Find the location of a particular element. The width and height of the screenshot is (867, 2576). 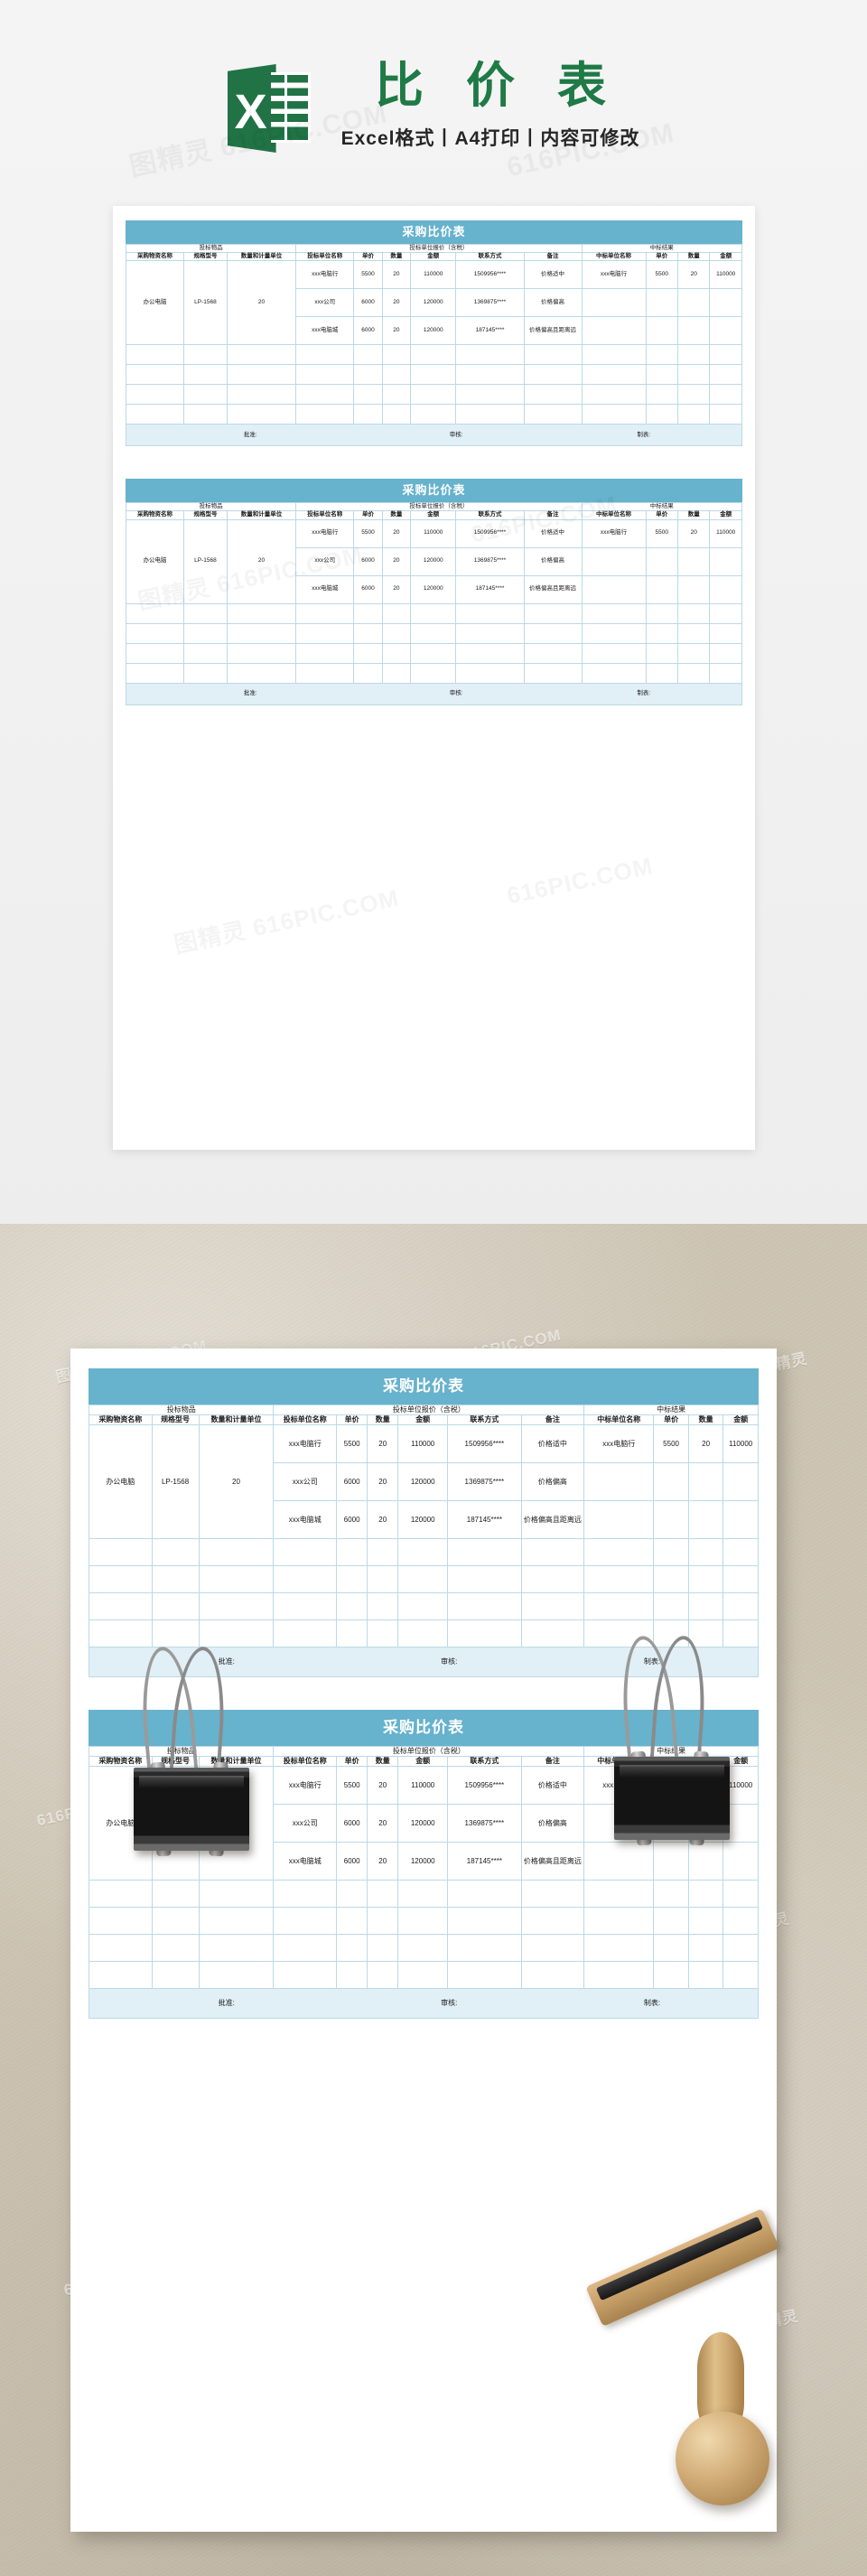

excel-logo-letter: X is located at coordinates (250, 112).